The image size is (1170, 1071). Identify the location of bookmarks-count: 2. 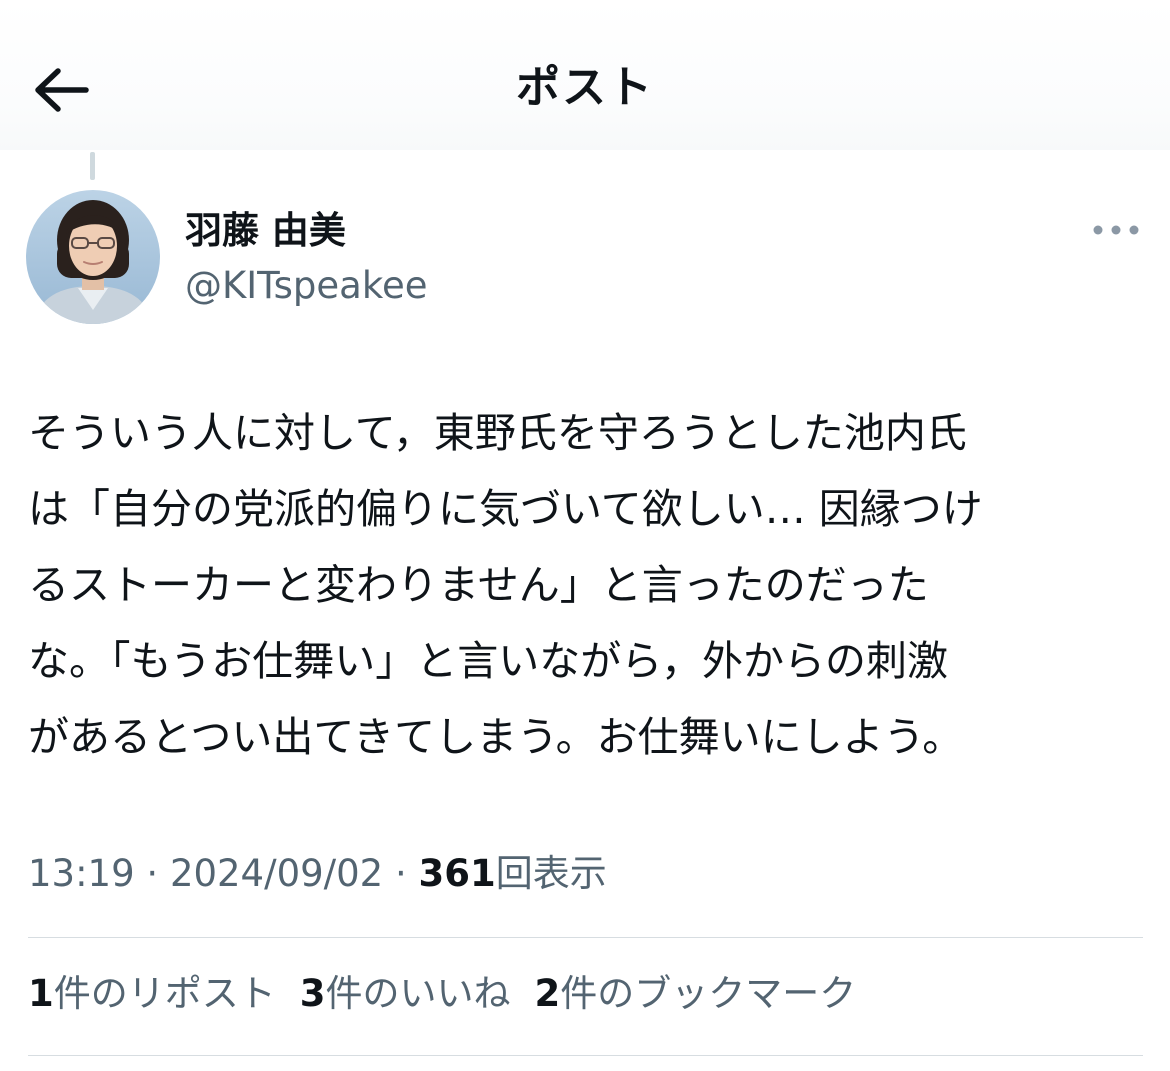
(547, 993).